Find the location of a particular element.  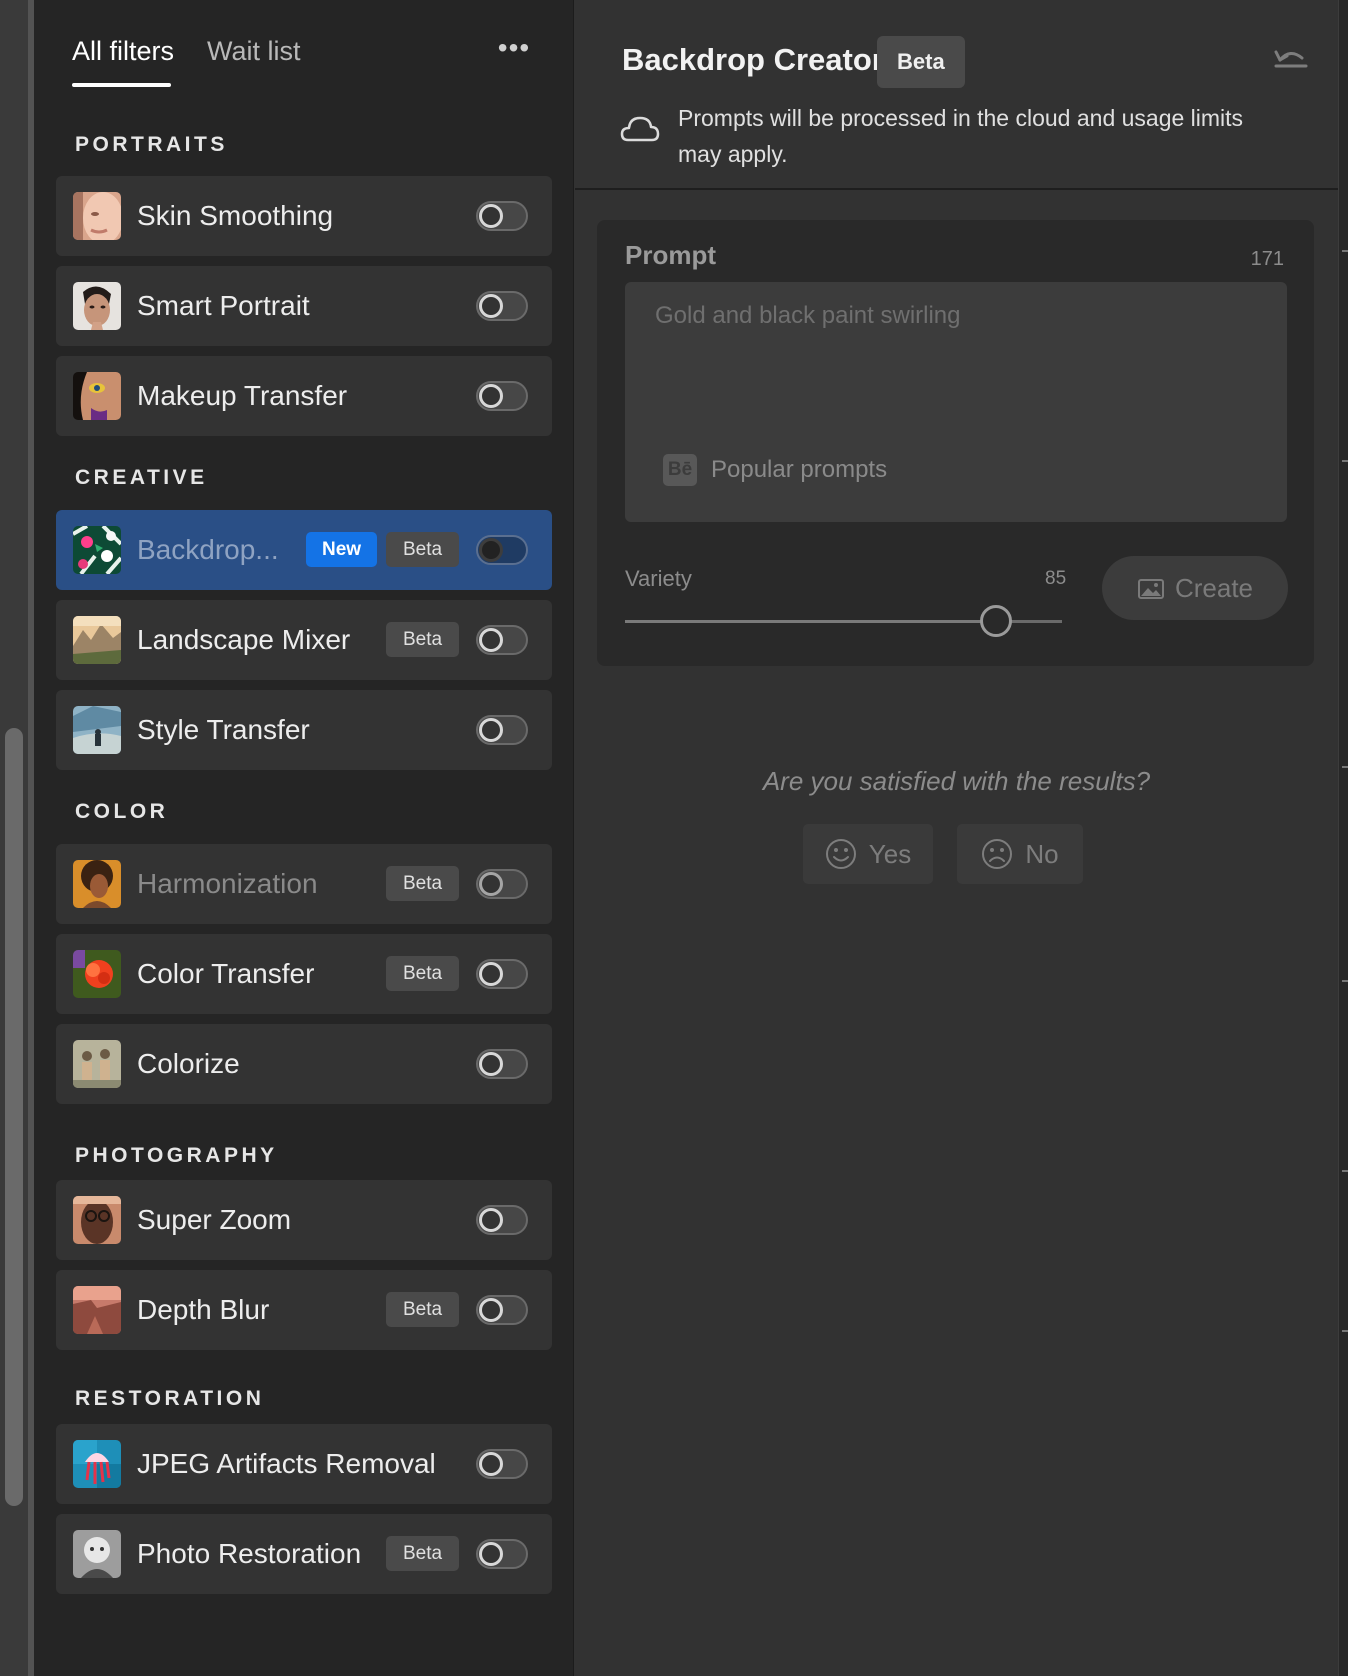

section-title-creative: CREATIVE is located at coordinates (141, 477).